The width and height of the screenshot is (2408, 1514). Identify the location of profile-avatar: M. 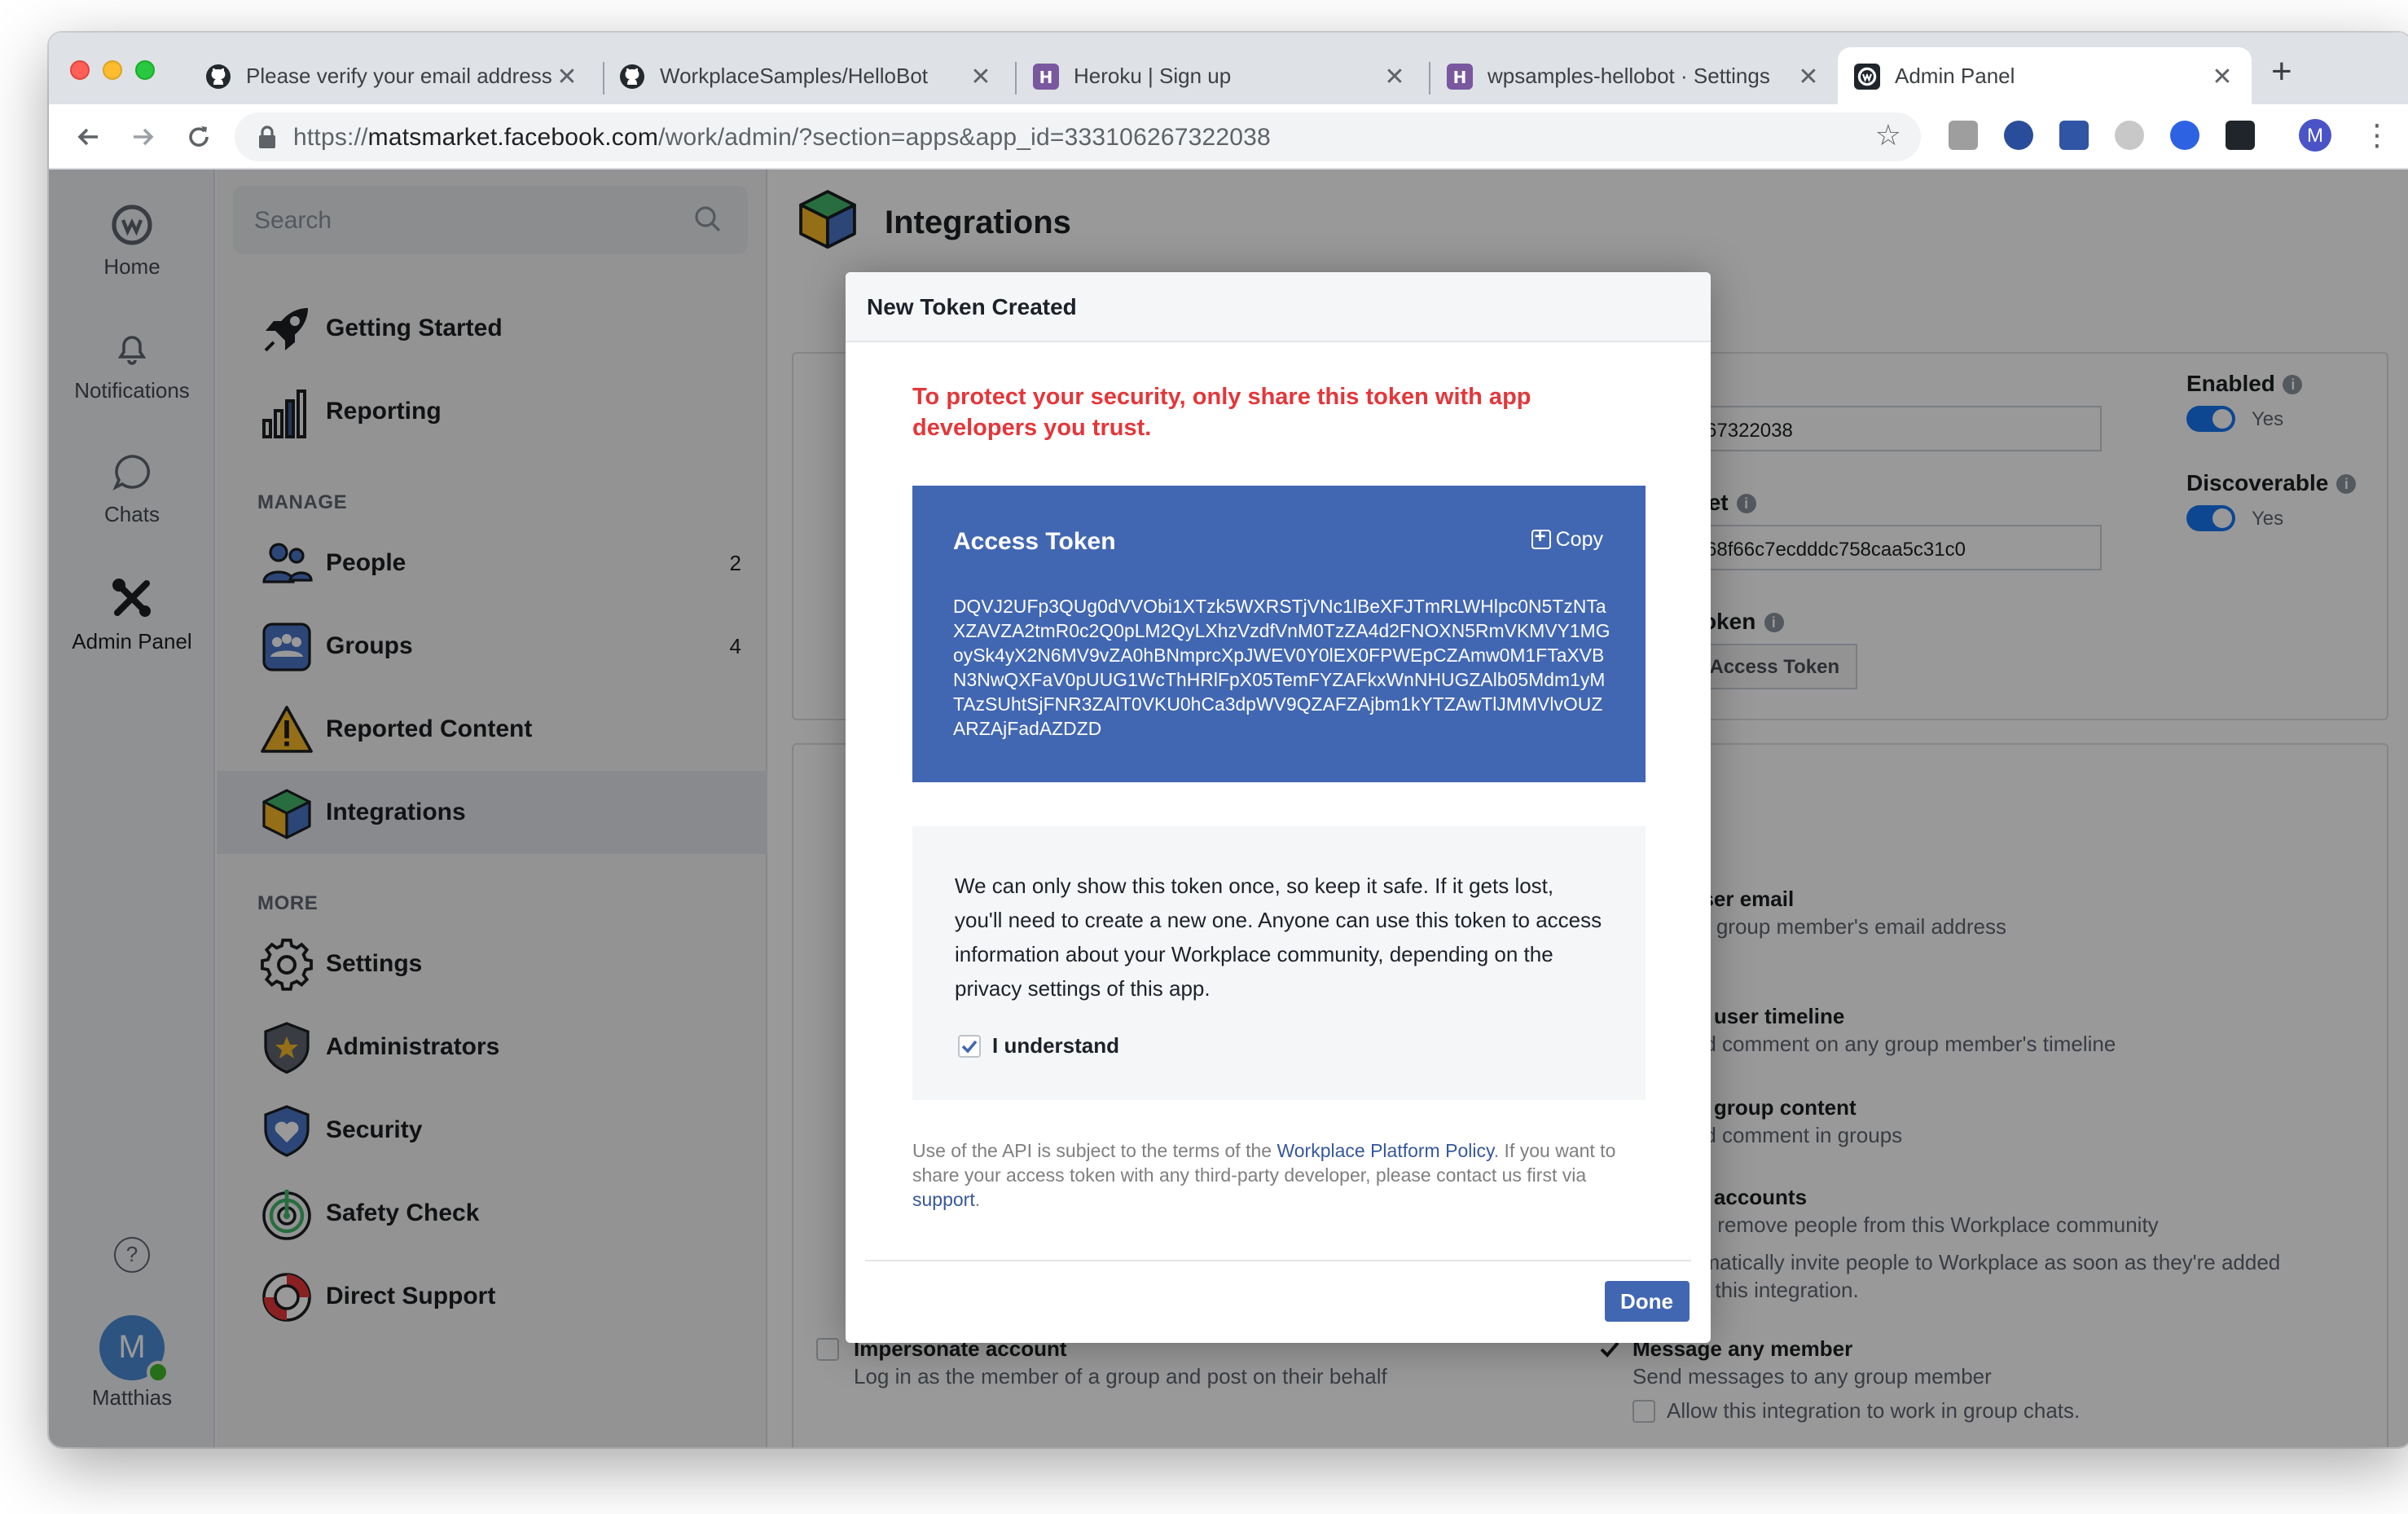
(2315, 135).